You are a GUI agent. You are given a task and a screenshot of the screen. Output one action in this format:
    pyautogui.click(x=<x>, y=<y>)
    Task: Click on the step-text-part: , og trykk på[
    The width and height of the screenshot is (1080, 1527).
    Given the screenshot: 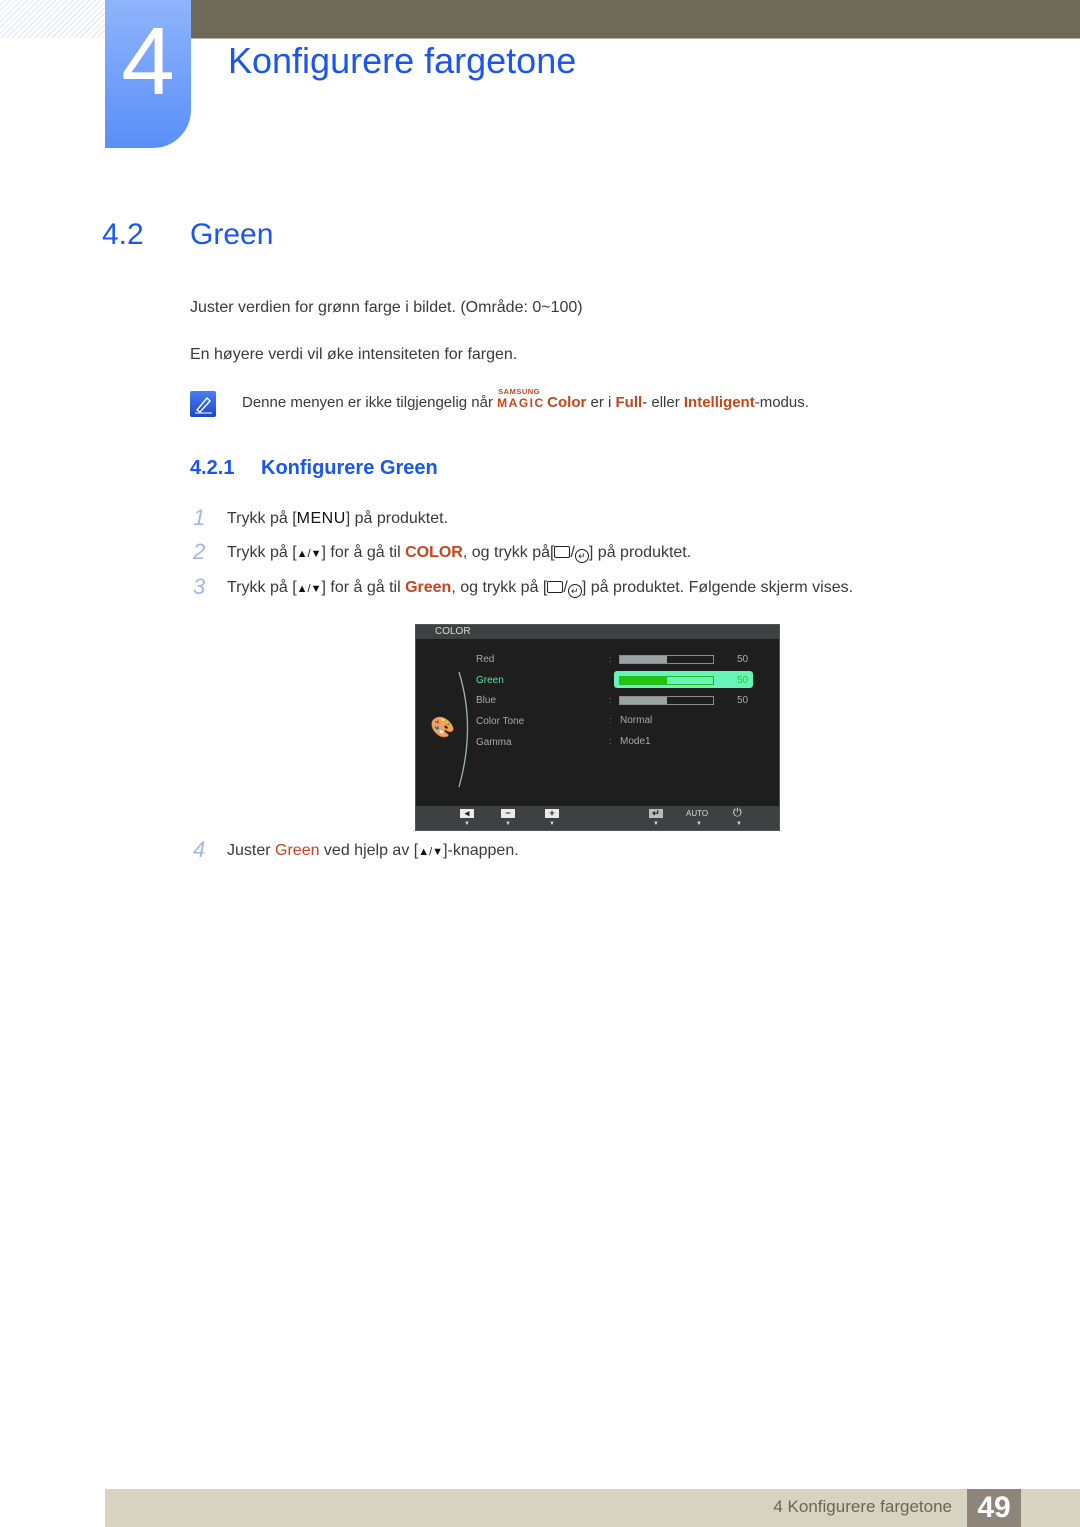 What is the action you would take?
    pyautogui.click(x=508, y=552)
    